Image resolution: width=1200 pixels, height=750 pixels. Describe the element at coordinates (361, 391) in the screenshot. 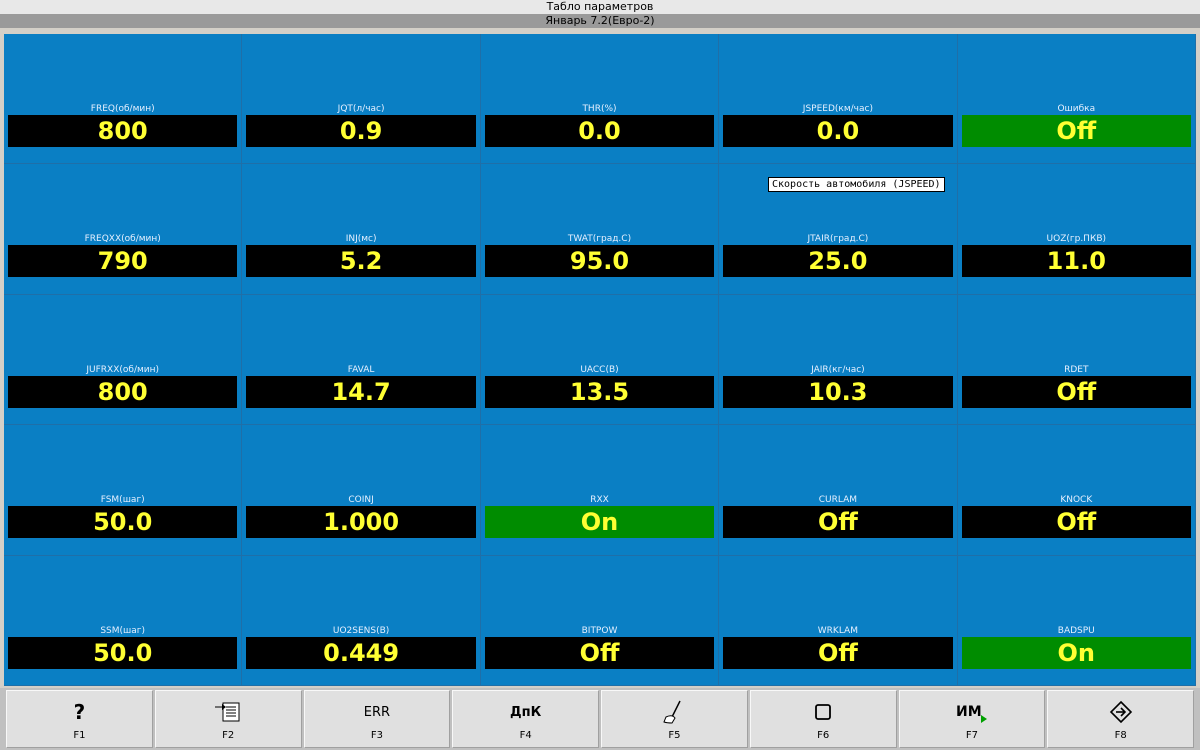

I see `param-value: 14.7` at that location.